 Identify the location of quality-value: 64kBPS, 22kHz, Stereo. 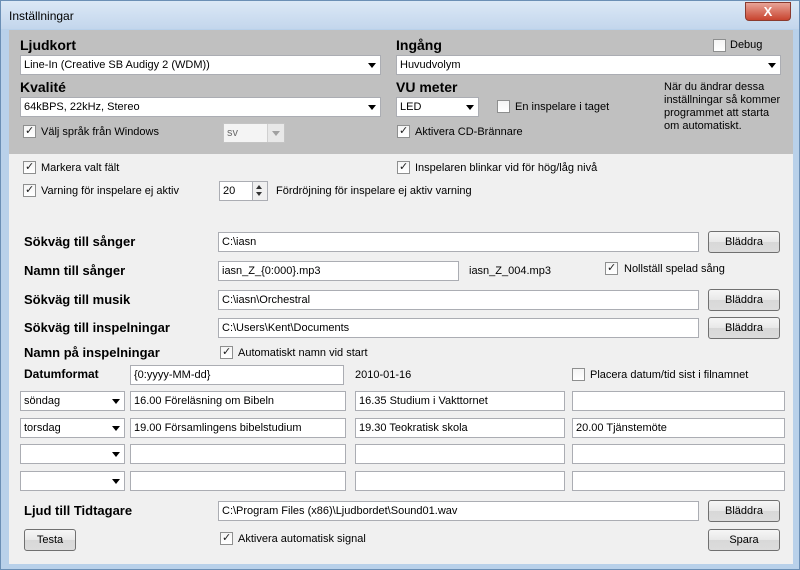
(82, 107).